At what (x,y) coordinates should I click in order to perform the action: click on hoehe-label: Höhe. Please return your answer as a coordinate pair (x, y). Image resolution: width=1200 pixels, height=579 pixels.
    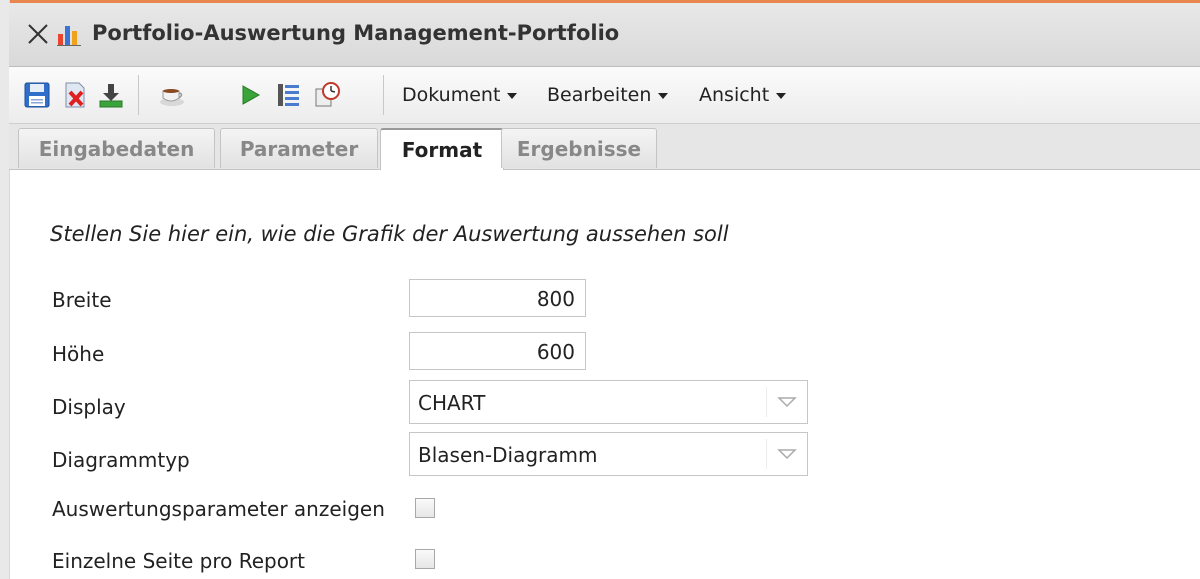
    Looking at the image, I should click on (78, 354).